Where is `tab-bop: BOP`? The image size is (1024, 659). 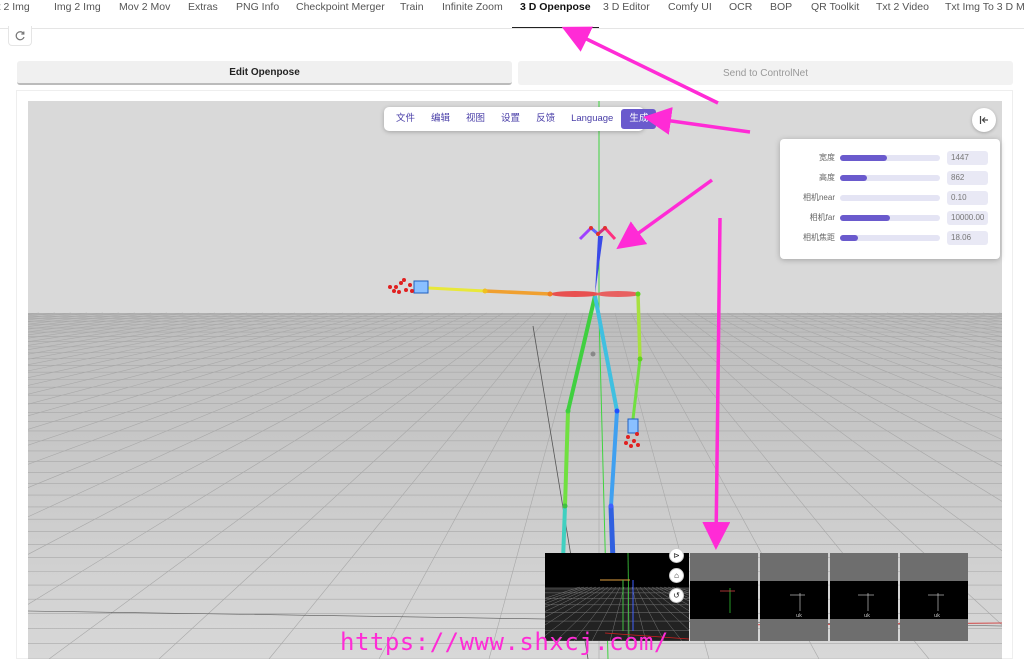
tab-bop: BOP is located at coordinates (781, 14).